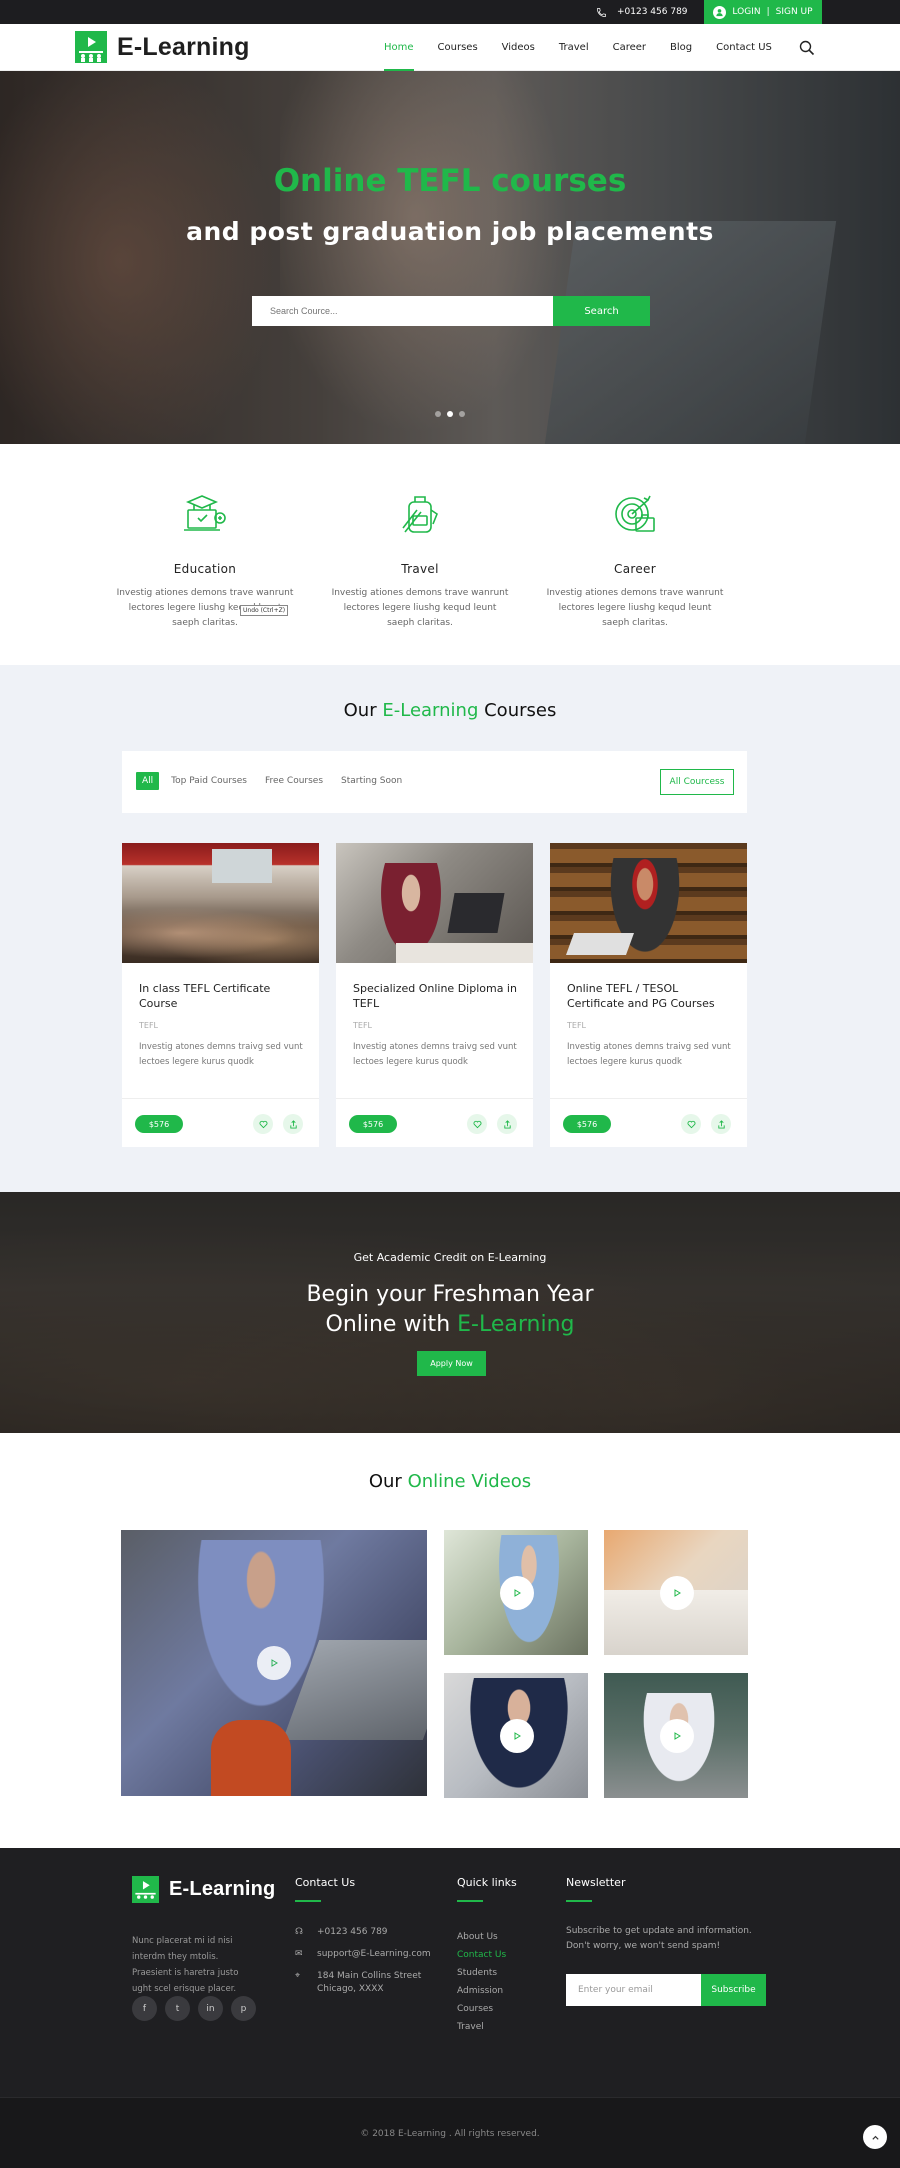  Describe the element at coordinates (350, 1989) in the screenshot. I see `address-line: Chicago, XXXX` at that location.